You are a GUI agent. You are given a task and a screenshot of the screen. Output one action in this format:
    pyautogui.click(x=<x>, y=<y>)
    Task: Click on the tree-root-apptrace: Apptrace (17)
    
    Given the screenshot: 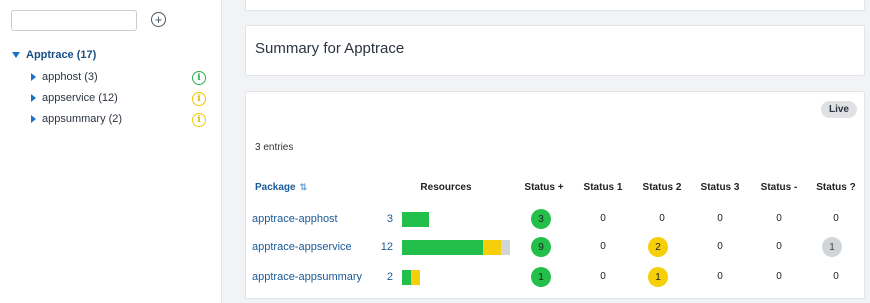 What is the action you would take?
    pyautogui.click(x=54, y=55)
    